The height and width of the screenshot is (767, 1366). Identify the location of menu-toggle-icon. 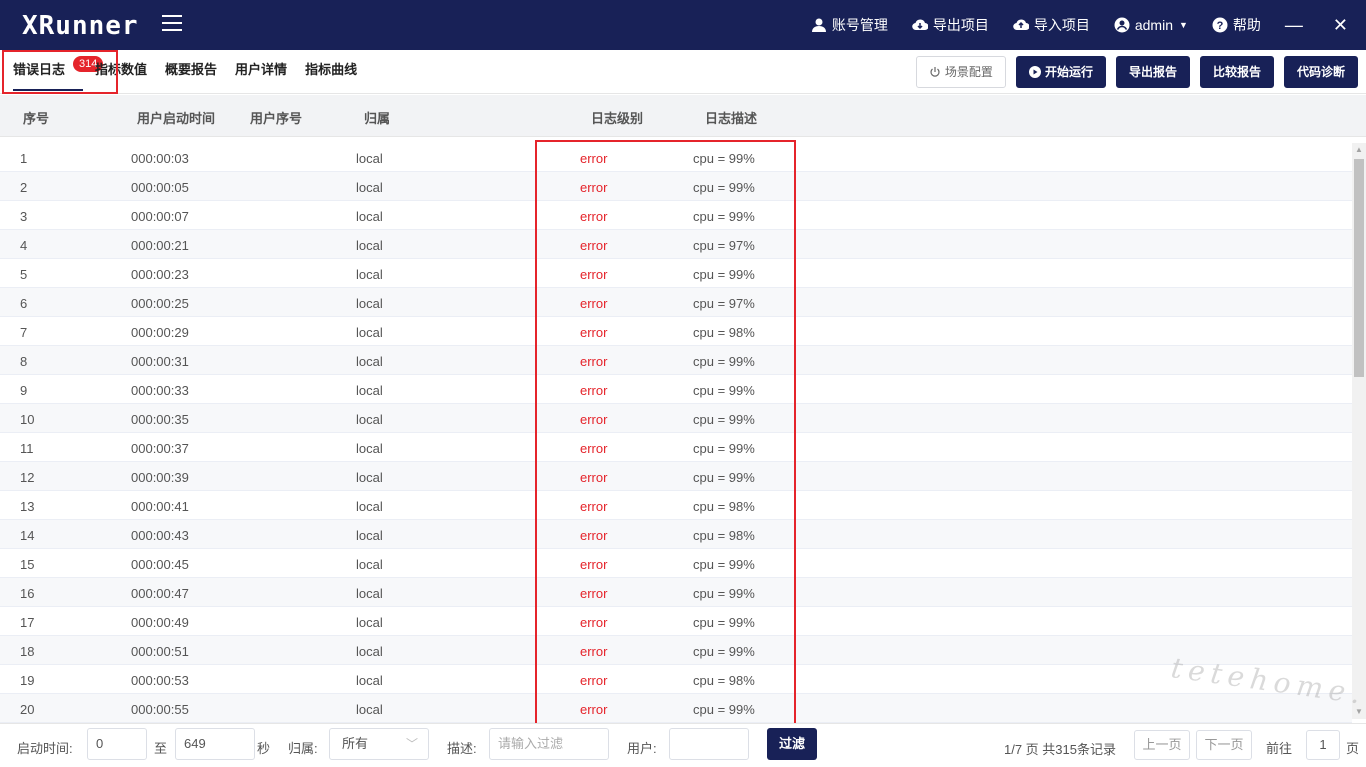
(172, 24).